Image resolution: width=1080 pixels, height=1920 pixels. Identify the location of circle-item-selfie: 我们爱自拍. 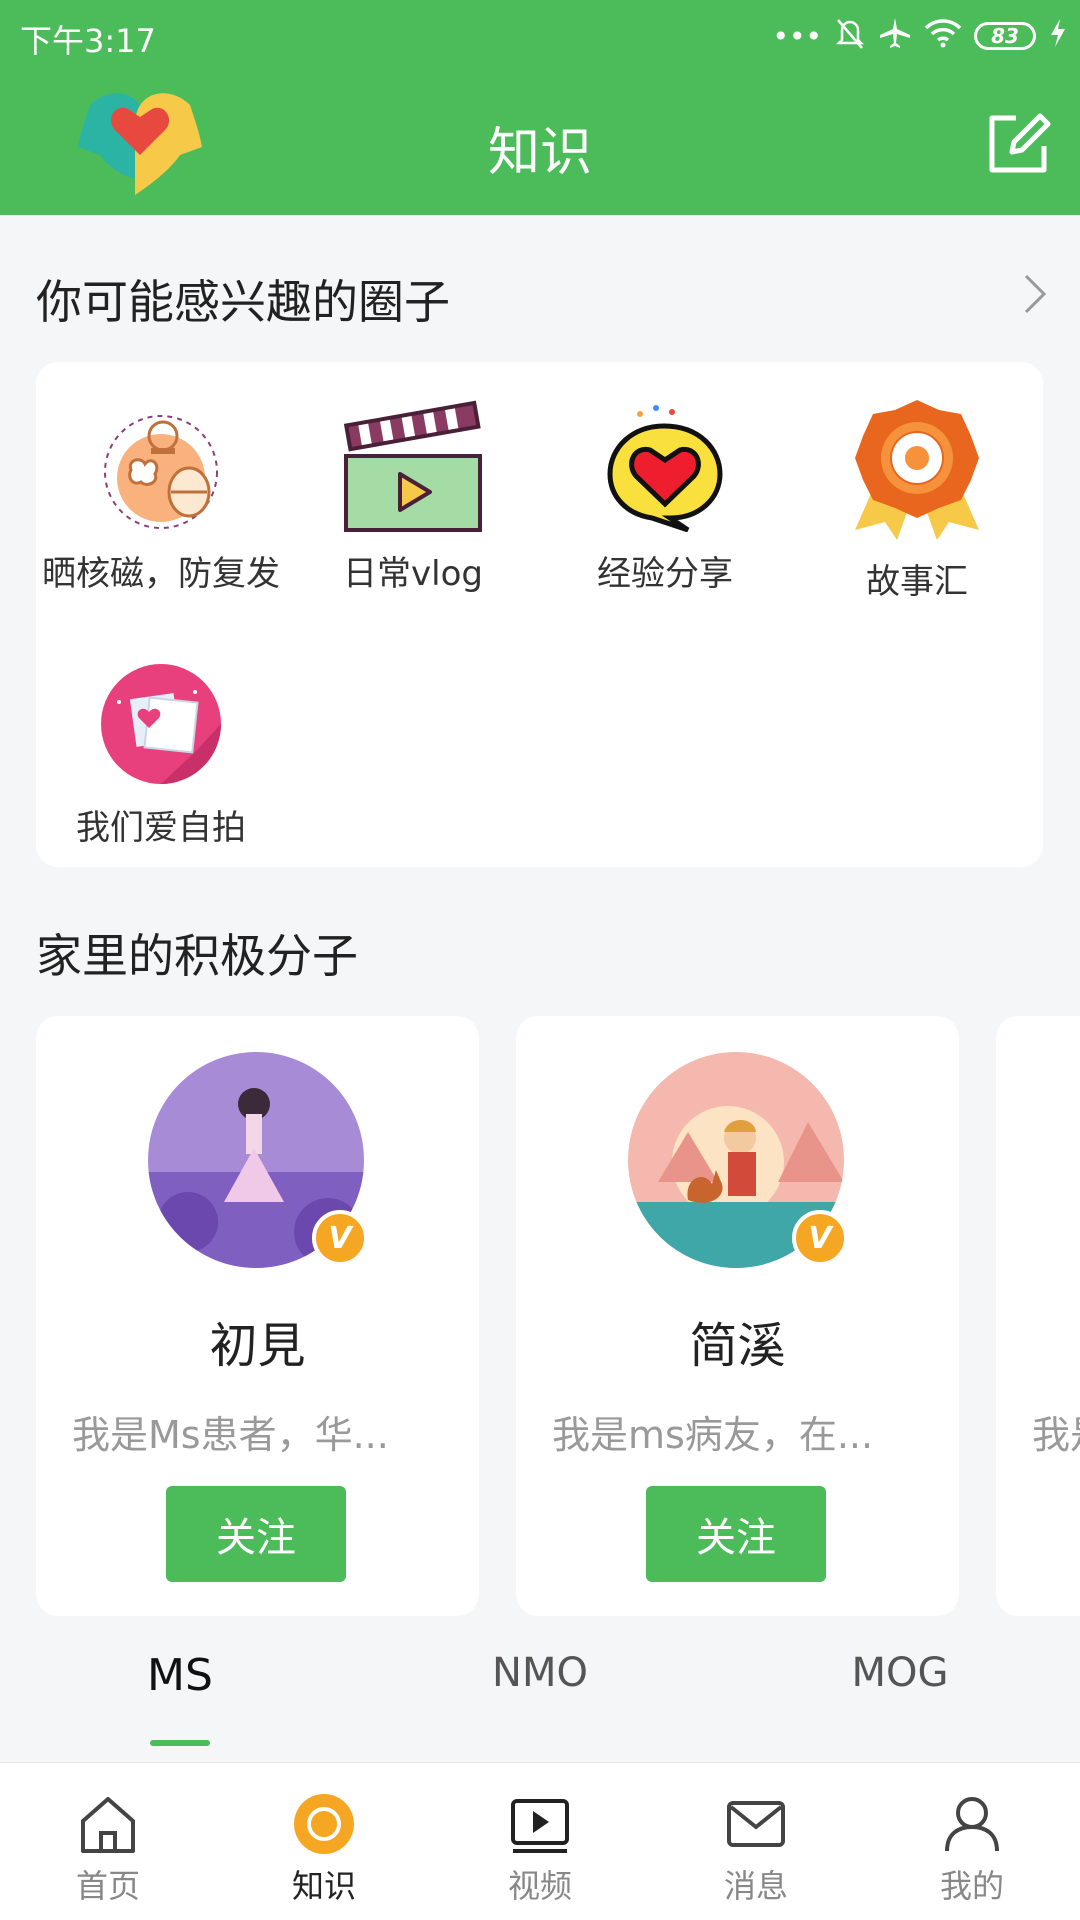
(161, 755).